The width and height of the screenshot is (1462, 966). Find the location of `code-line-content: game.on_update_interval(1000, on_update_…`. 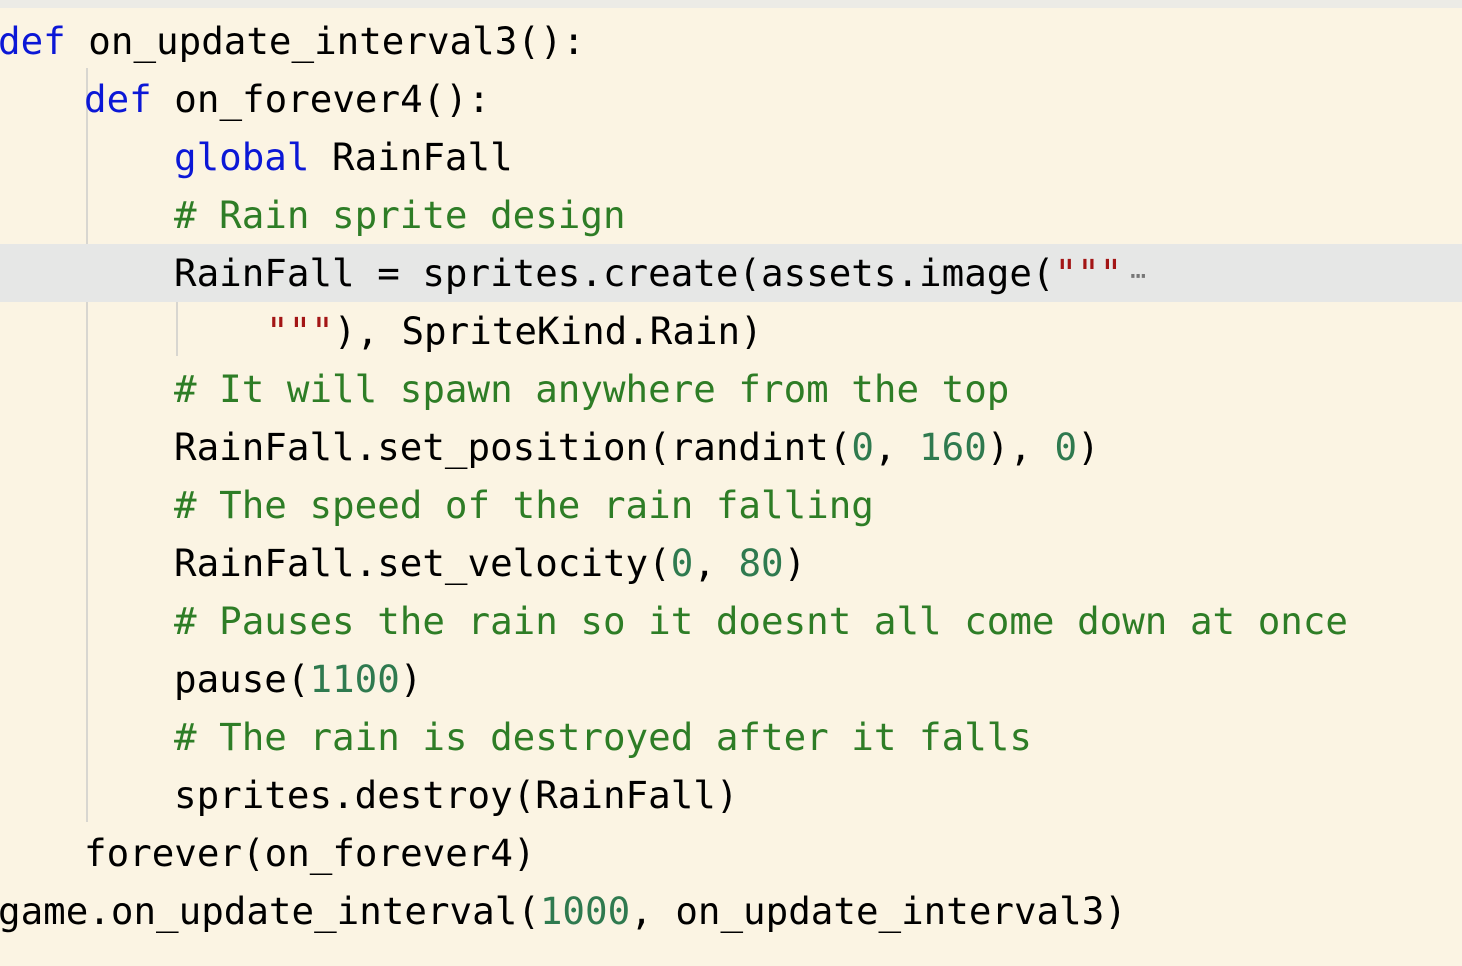

code-line-content: game.on_update_interval(1000, on_update_… is located at coordinates (563, 911).